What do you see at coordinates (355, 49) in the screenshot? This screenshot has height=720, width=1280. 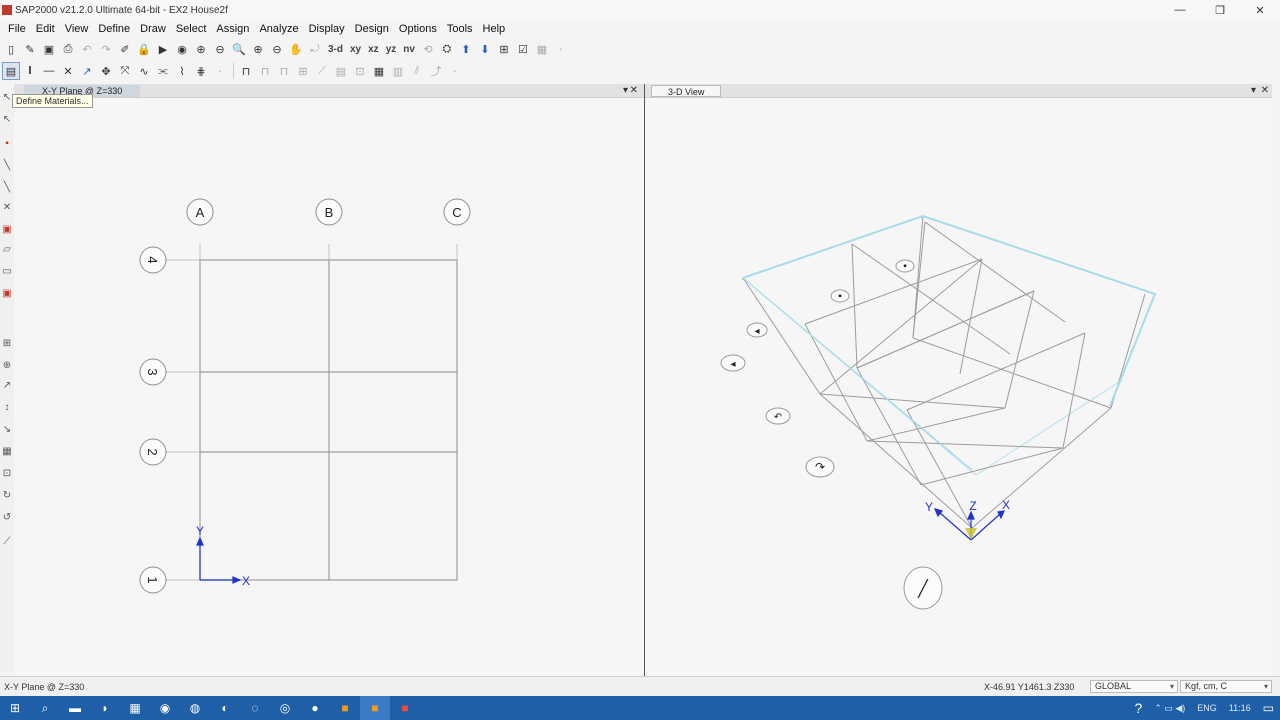 I see `view-xy-button: xy` at bounding box center [355, 49].